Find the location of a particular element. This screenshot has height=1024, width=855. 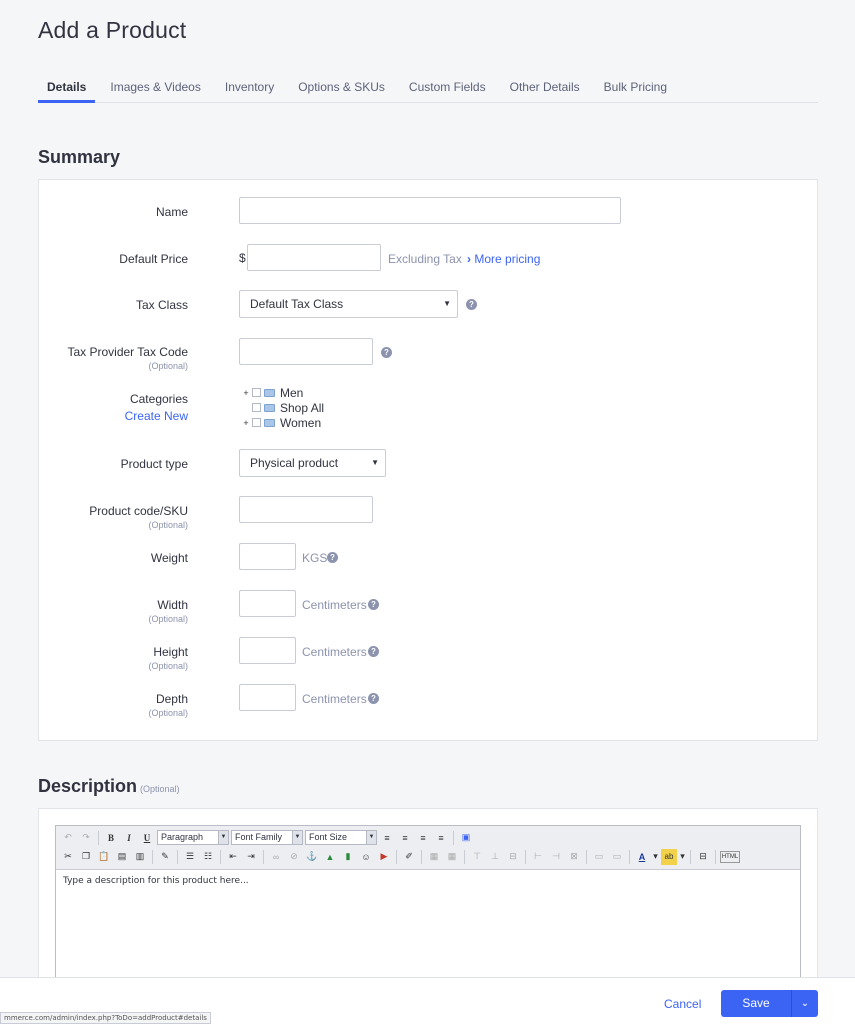

unlink-icon: ⊘ is located at coordinates (294, 857).